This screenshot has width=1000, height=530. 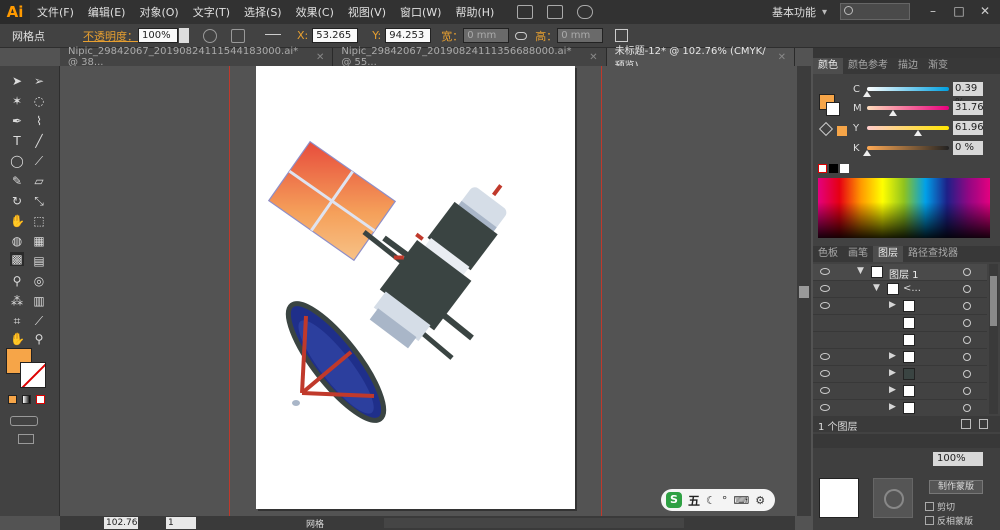 What do you see at coordinates (521, 35) in the screenshot?
I see `link-icon` at bounding box center [521, 35].